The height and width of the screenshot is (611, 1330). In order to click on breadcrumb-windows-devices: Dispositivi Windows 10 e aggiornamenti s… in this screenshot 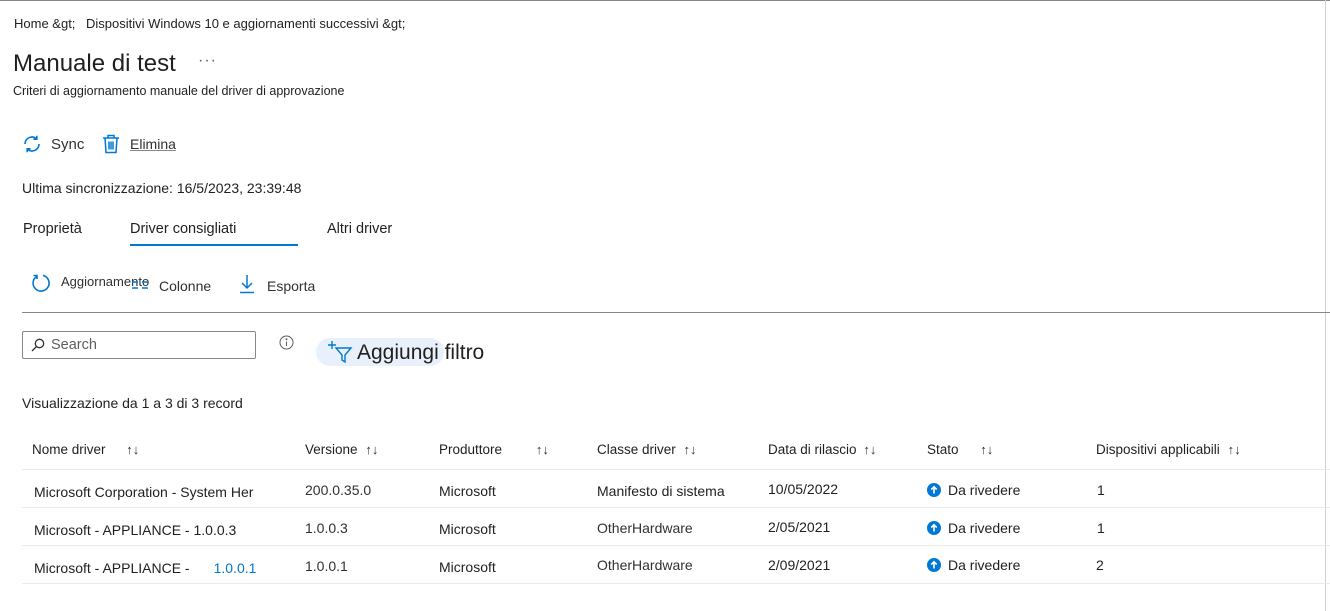, I will do `click(245, 23)`.